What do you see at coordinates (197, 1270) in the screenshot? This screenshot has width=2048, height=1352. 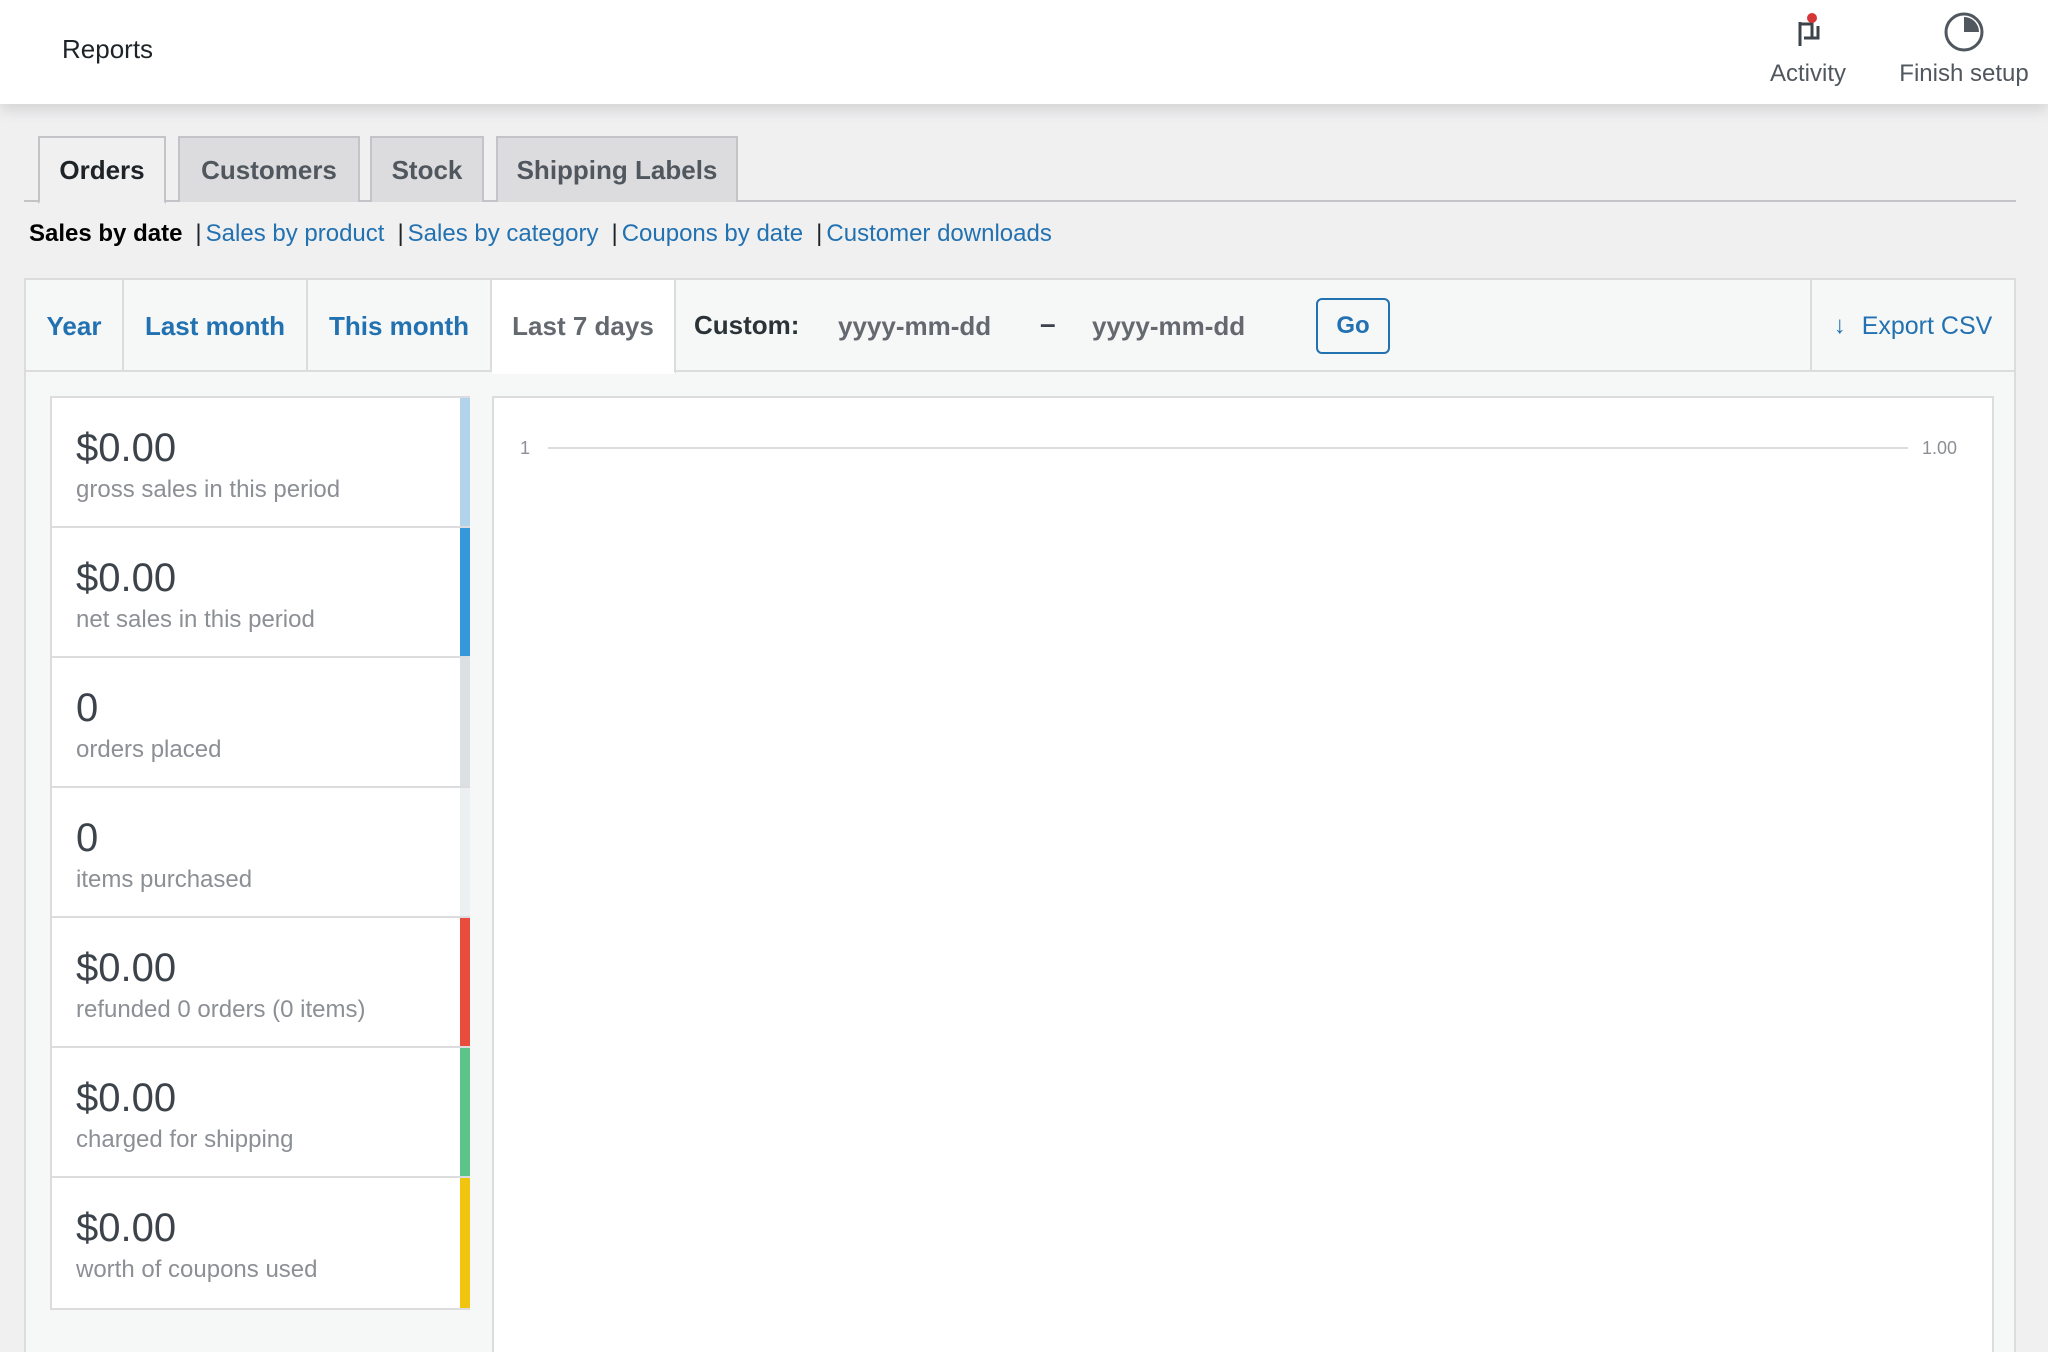 I see `legend-label: worth of coupons used` at bounding box center [197, 1270].